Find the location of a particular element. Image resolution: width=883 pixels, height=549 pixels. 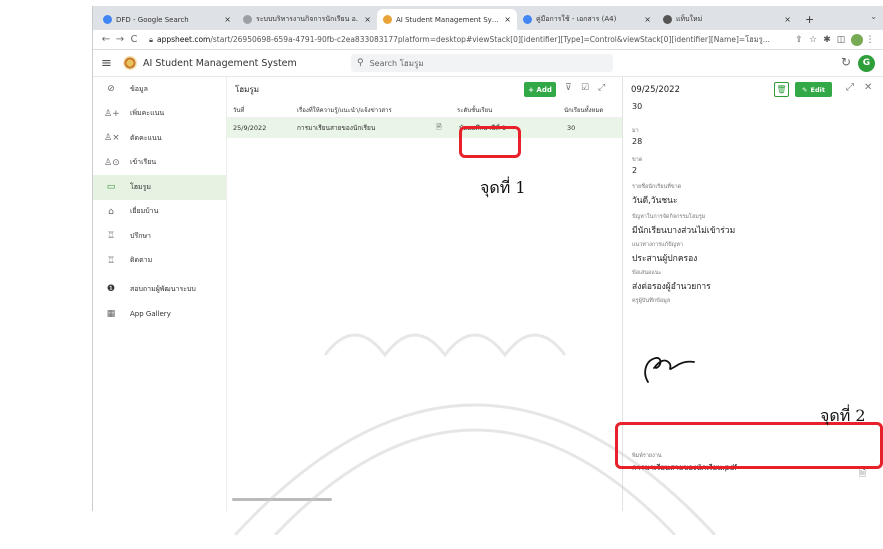

column-header-date: วันที่ is located at coordinates (238, 110).